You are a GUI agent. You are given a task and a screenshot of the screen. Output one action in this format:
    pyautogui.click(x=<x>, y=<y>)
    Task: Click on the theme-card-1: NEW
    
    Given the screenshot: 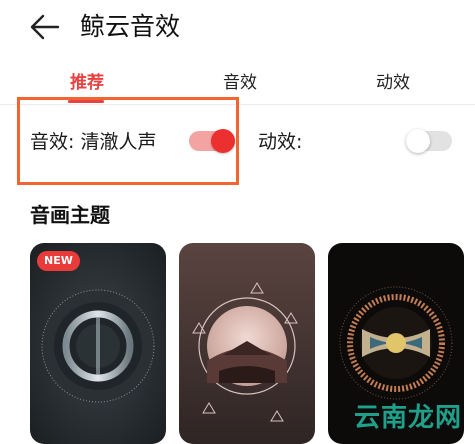 What is the action you would take?
    pyautogui.click(x=98, y=343)
    